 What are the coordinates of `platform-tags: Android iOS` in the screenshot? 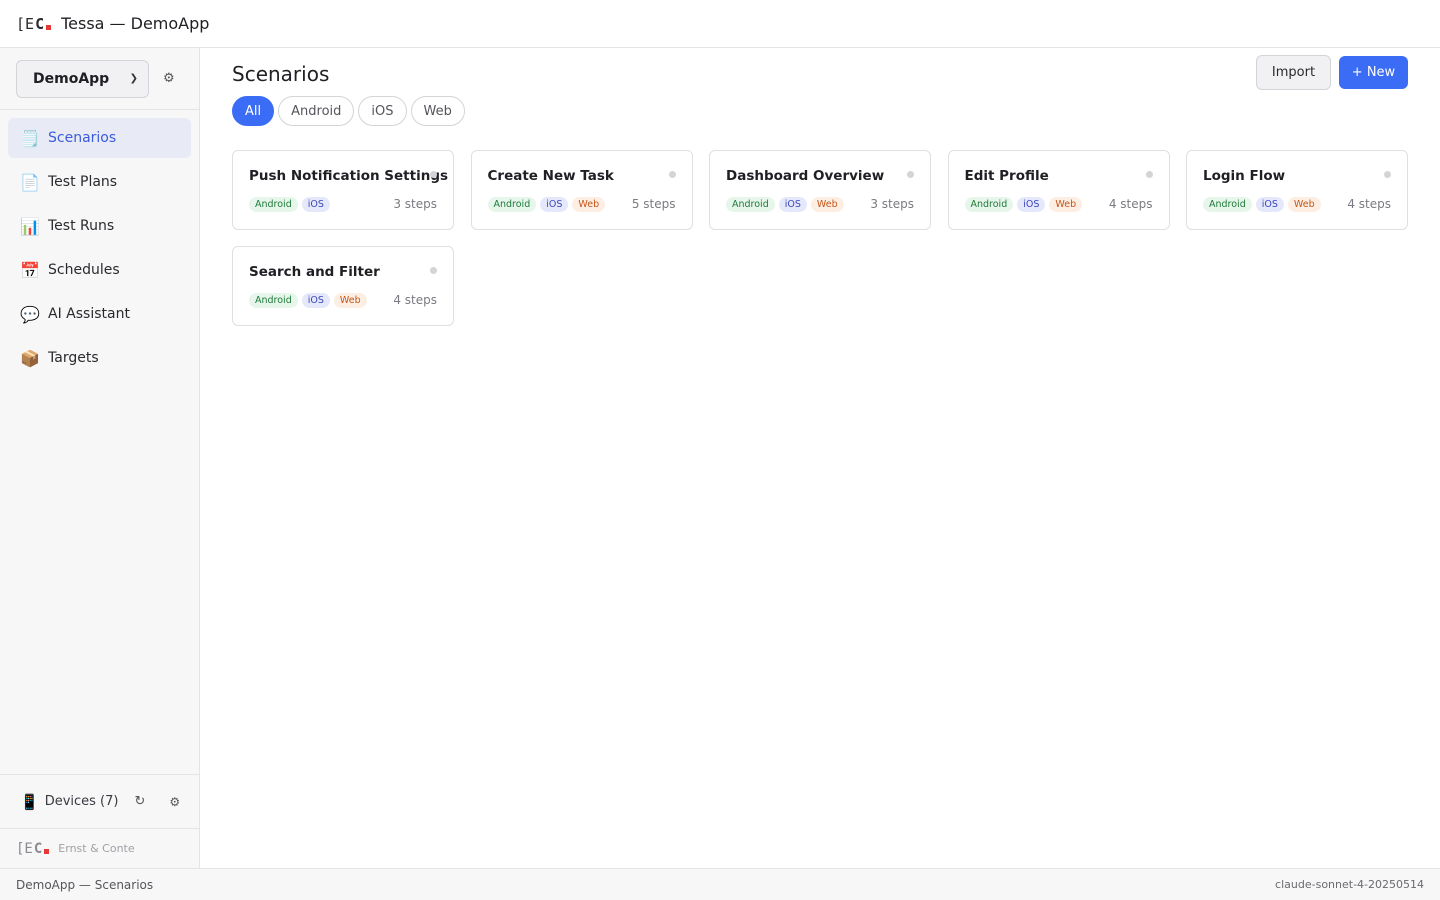 It's located at (289, 204).